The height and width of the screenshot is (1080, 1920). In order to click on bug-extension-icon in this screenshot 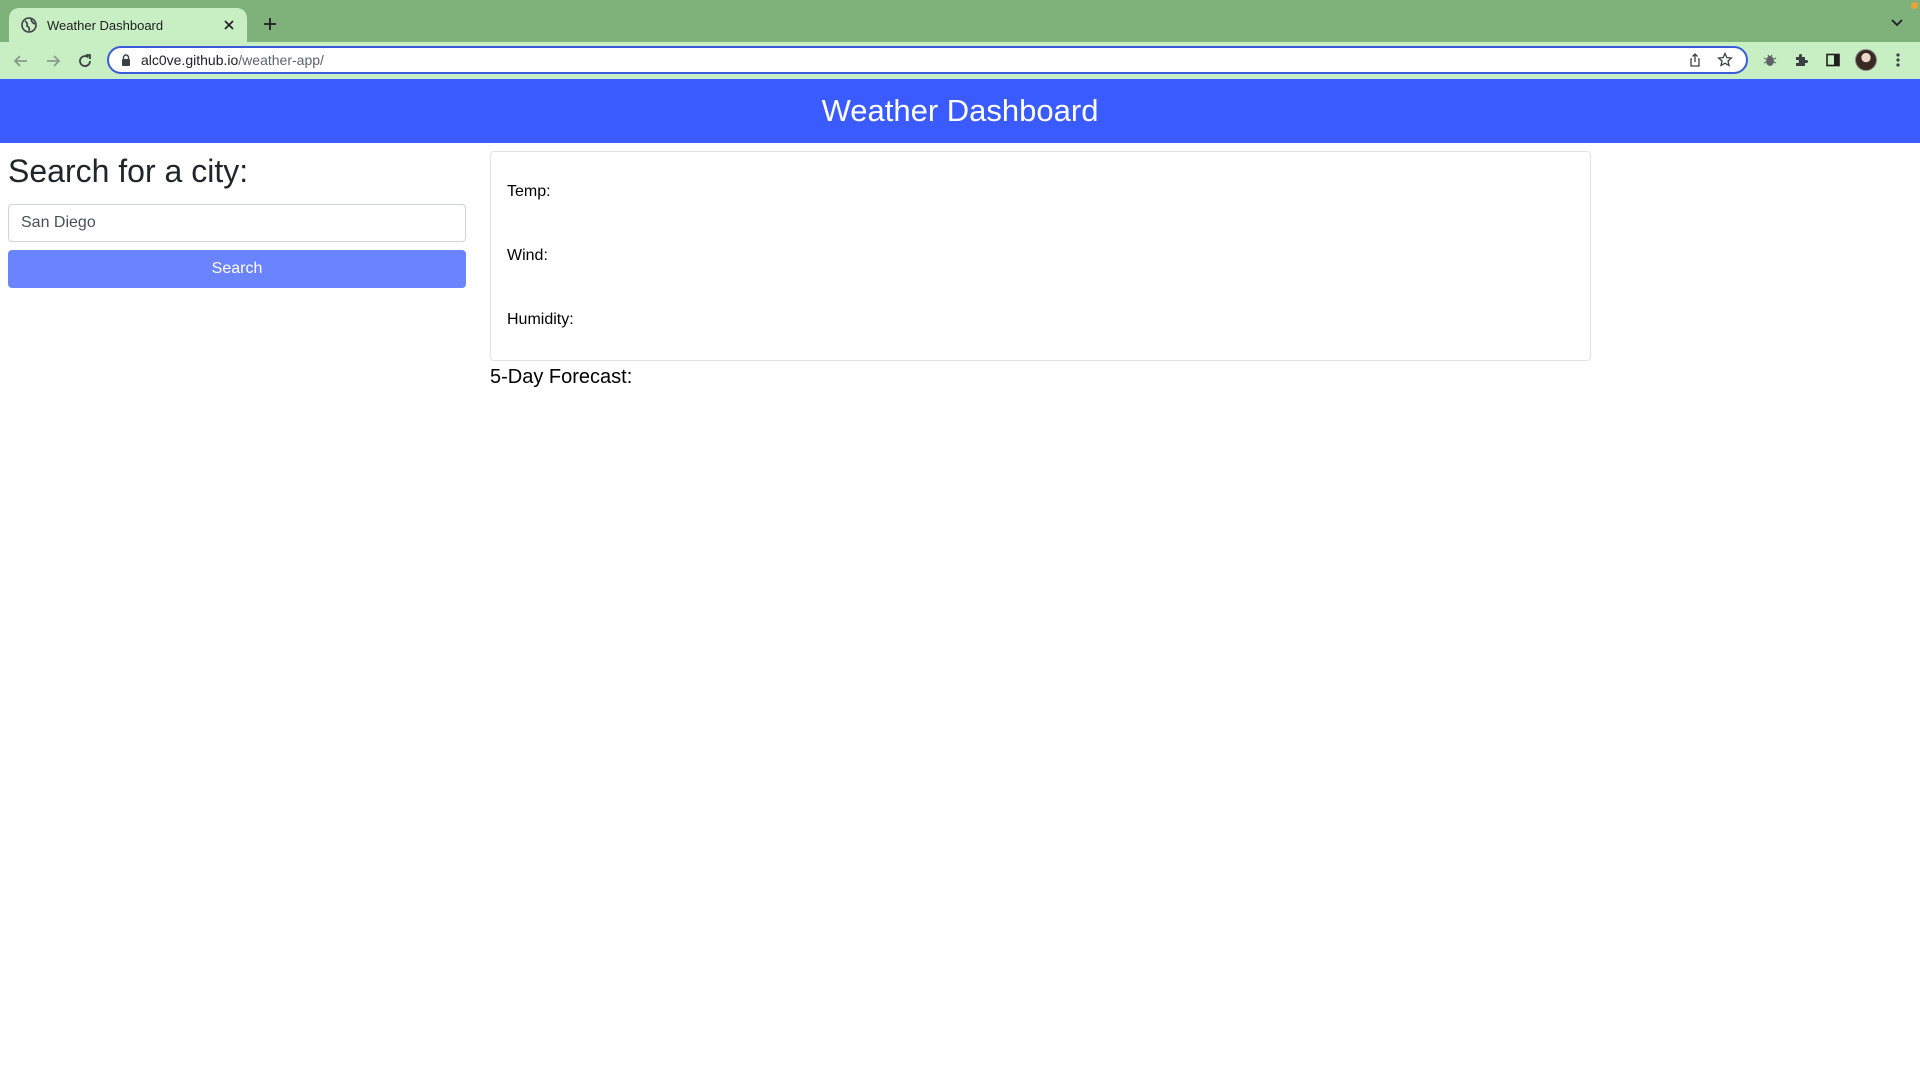, I will do `click(1770, 60)`.